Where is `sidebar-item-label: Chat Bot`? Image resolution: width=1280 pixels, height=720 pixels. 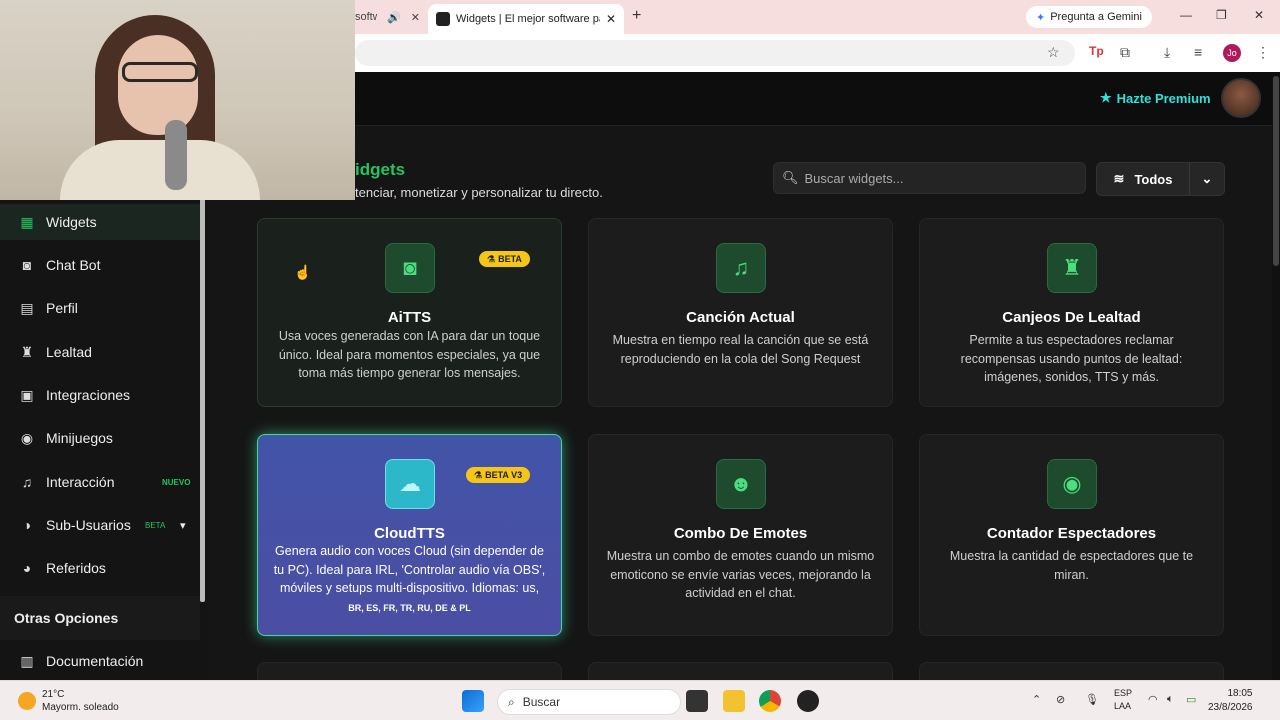 sidebar-item-label: Chat Bot is located at coordinates (73, 265).